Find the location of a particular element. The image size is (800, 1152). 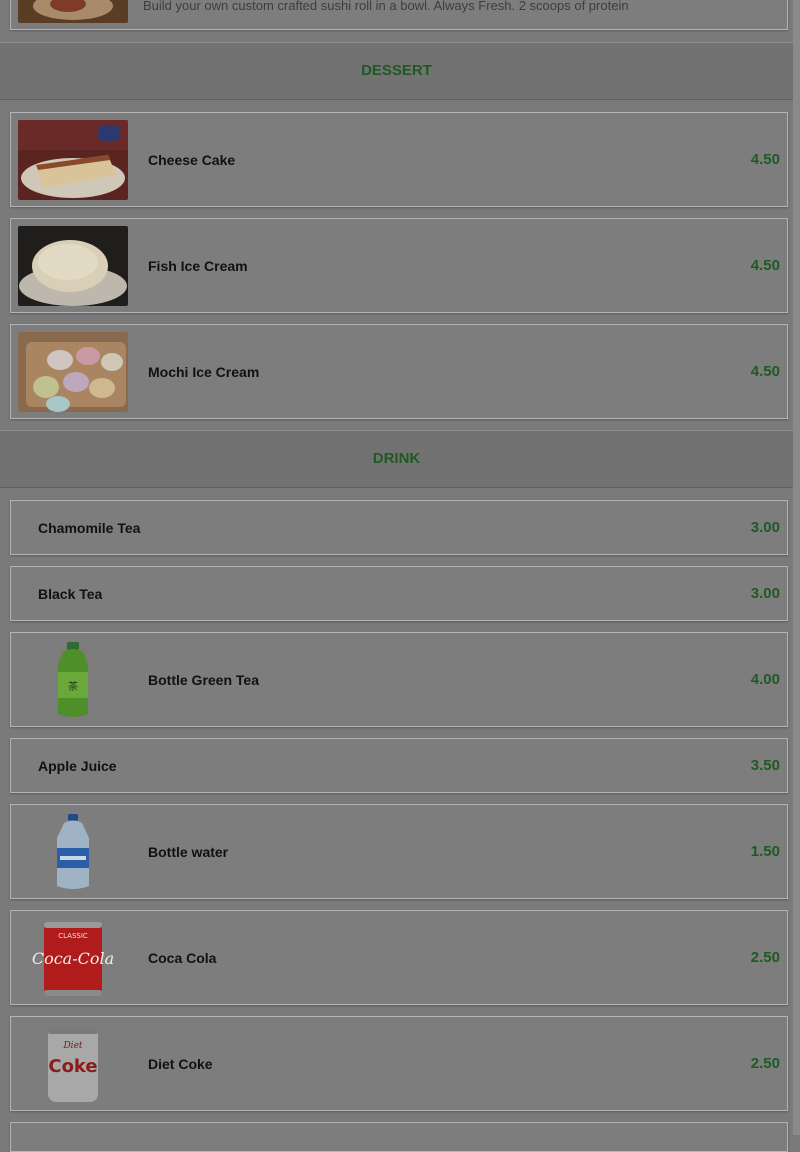

sushi-bowl-photo is located at coordinates (73, 11).